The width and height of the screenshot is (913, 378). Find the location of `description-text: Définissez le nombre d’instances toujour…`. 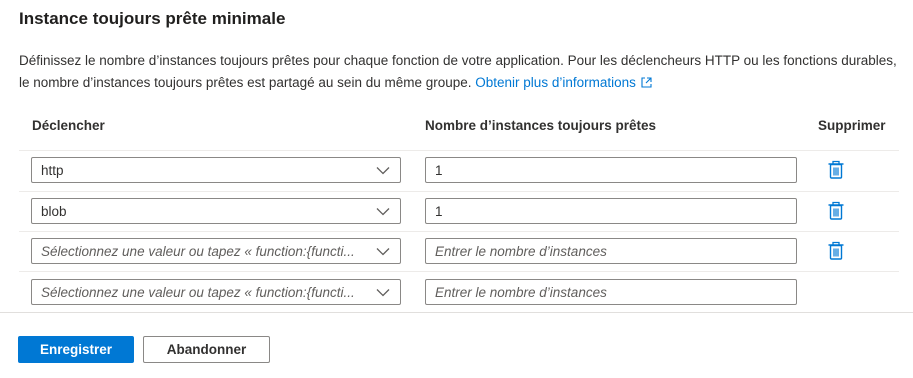

description-text: Définissez le nombre d’instances toujour… is located at coordinates (458, 71).